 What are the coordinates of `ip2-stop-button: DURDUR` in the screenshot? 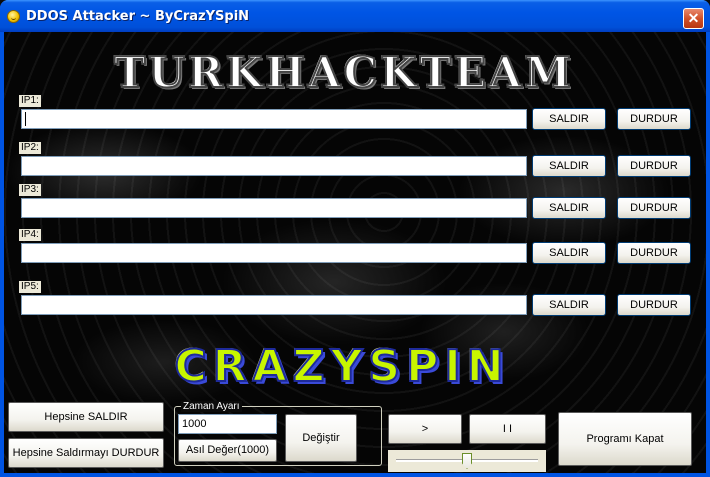 It's located at (654, 166).